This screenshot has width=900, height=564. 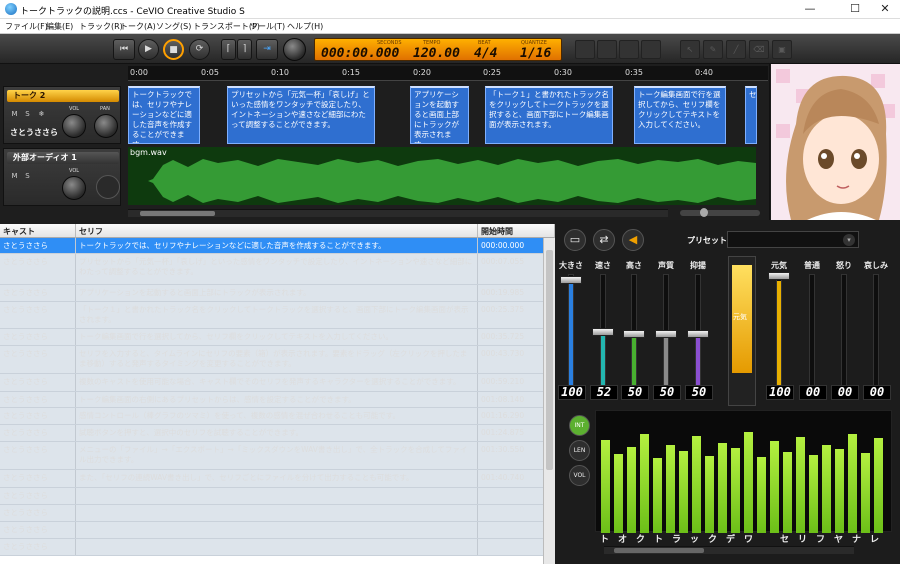 I want to click on solo-button: S, so click(x=27, y=114).